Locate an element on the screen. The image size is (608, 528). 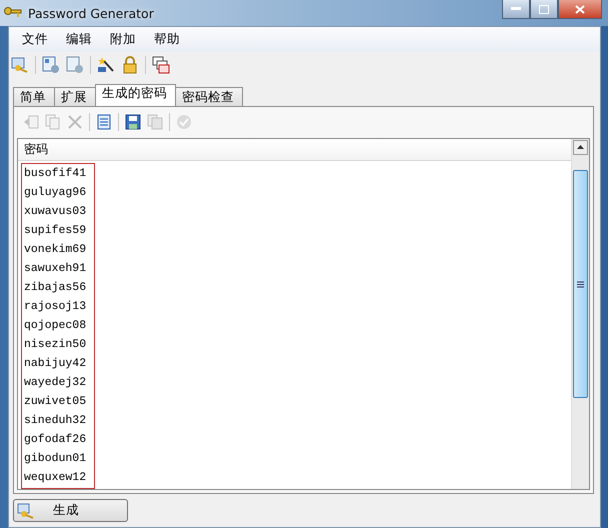
close-icon is located at coordinates (580, 9).